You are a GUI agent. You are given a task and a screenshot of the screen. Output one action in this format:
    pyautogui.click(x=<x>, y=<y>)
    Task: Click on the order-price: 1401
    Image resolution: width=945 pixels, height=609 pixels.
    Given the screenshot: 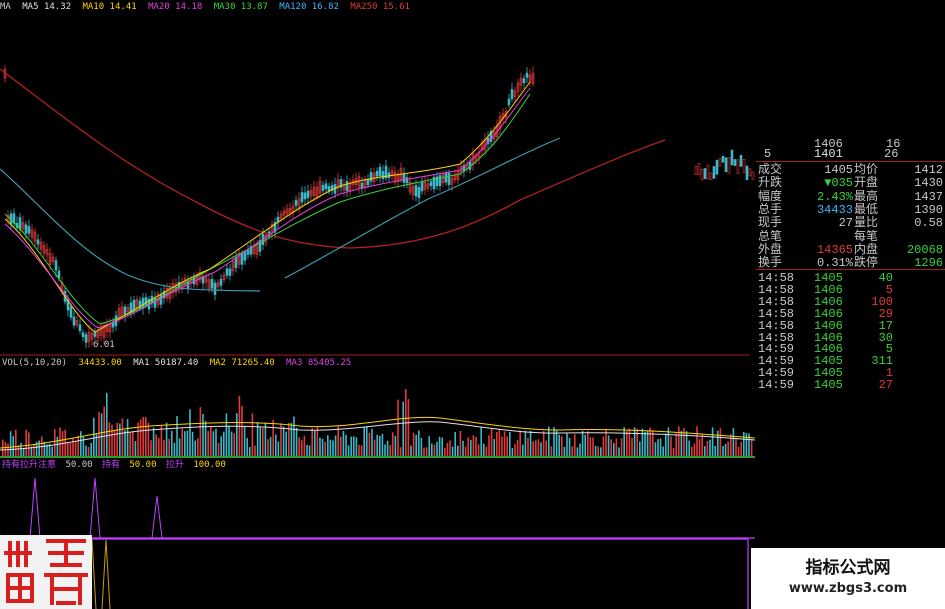 What is the action you would take?
    pyautogui.click(x=828, y=154)
    